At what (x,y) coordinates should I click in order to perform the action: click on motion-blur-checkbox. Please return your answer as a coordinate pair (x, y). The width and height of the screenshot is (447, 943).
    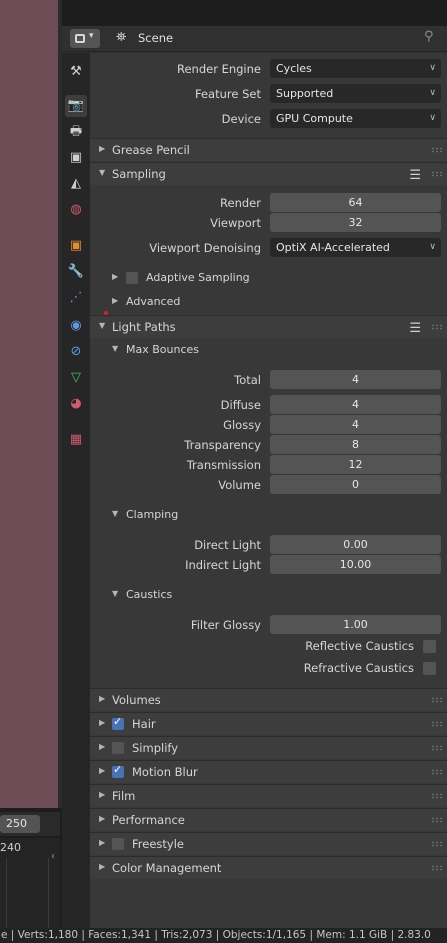
    Looking at the image, I should click on (118, 770).